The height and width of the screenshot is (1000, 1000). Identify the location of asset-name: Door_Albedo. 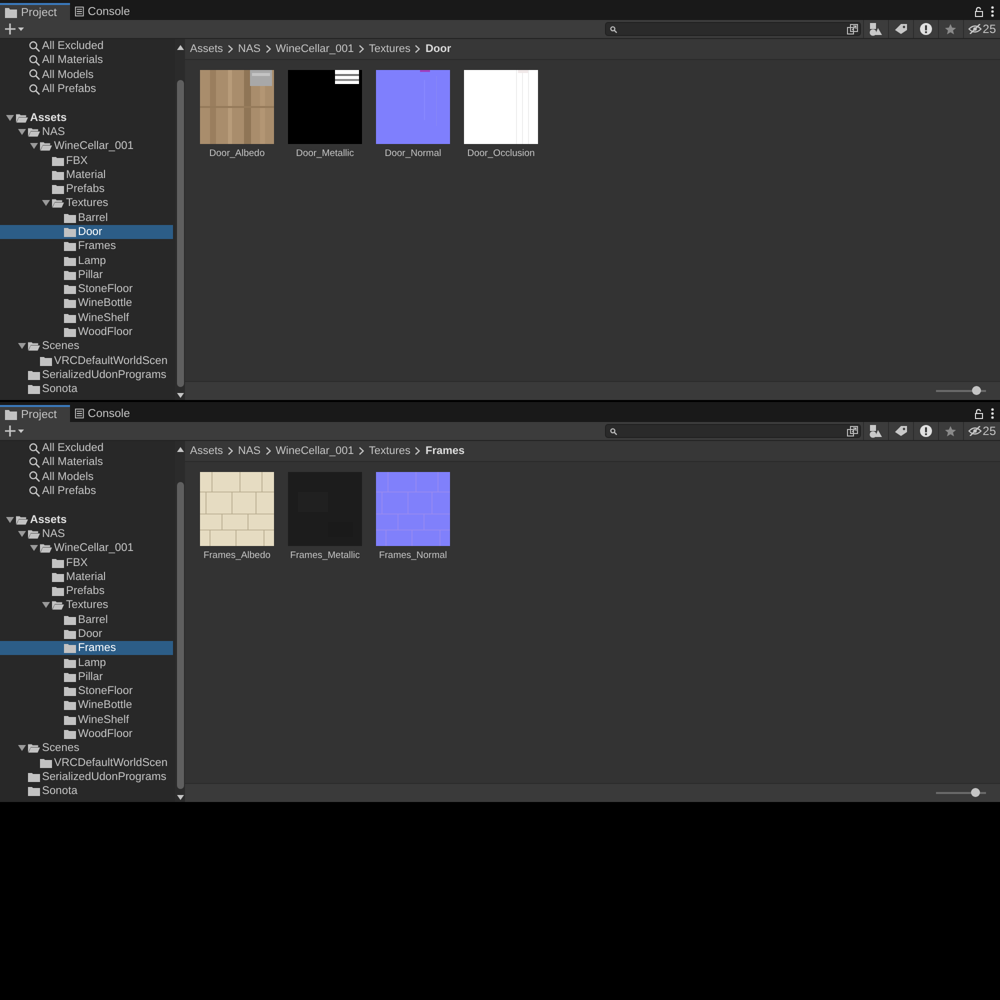
(237, 153).